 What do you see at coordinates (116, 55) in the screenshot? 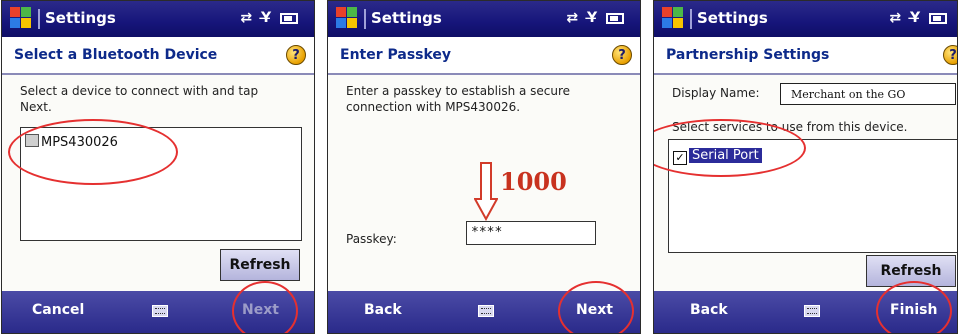
I see `page-title: Select a Bluetooth Device` at bounding box center [116, 55].